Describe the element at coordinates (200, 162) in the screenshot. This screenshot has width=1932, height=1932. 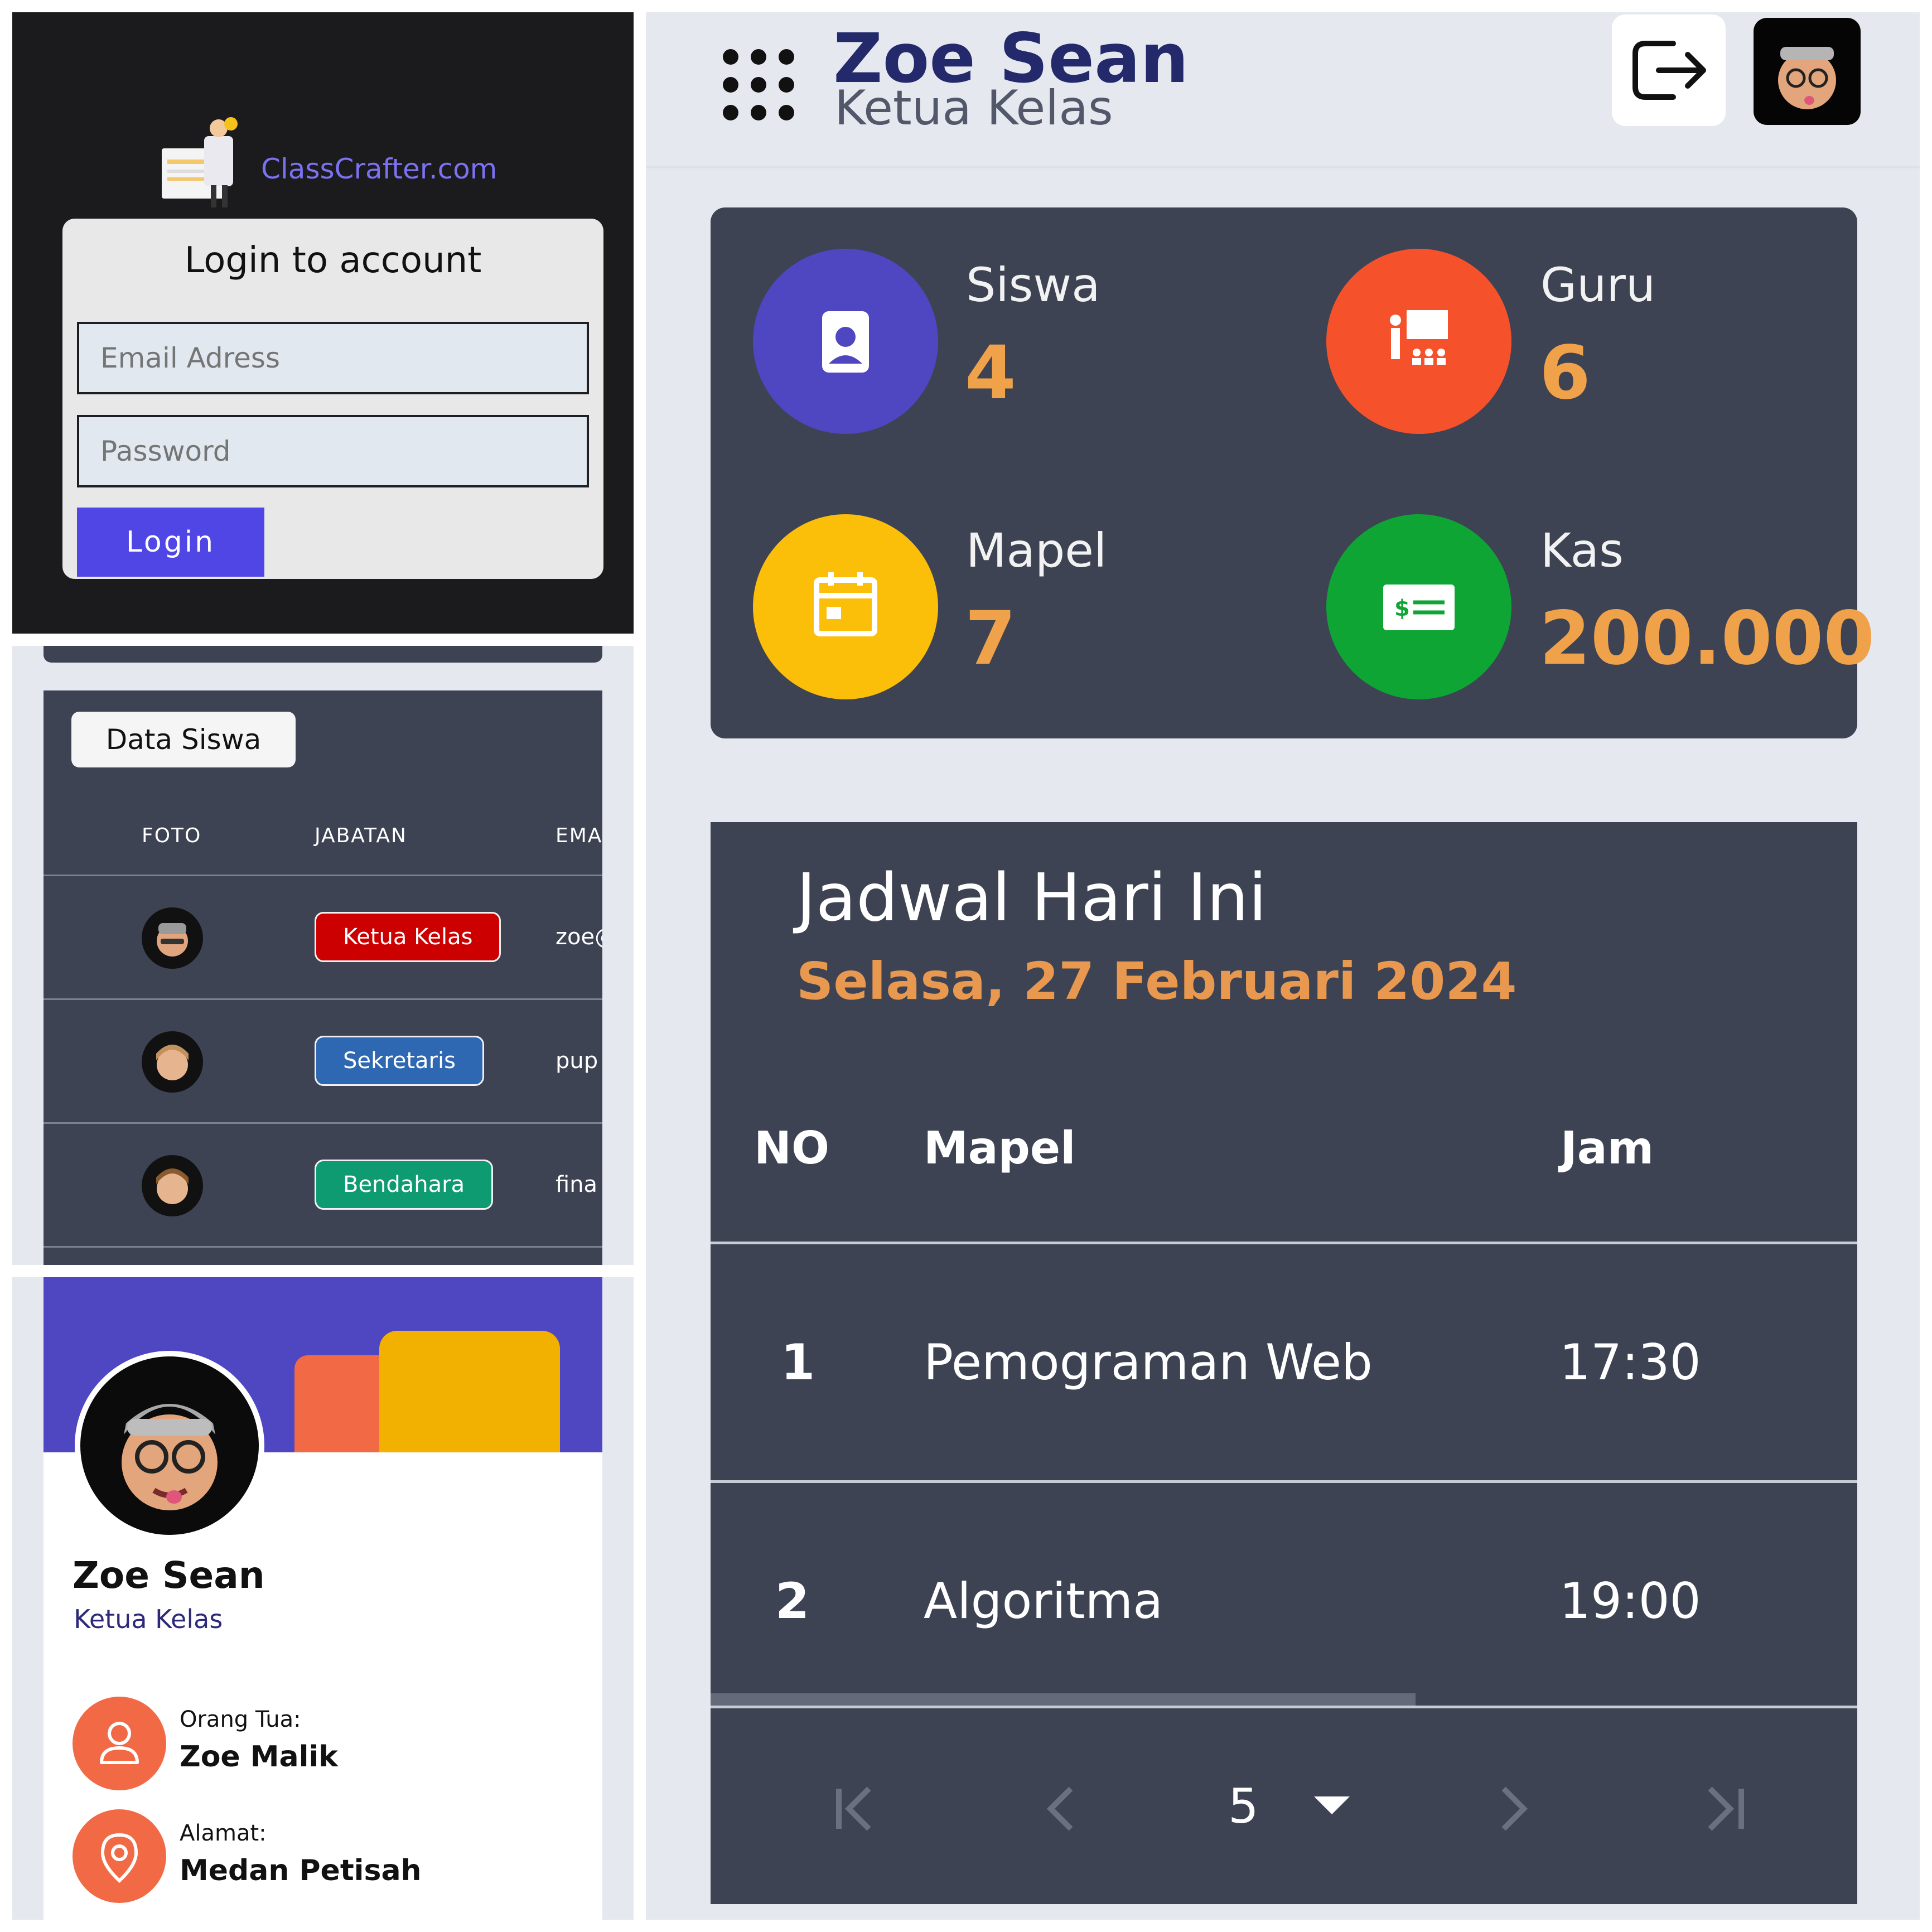
I see `logo-illustration-icon` at that location.